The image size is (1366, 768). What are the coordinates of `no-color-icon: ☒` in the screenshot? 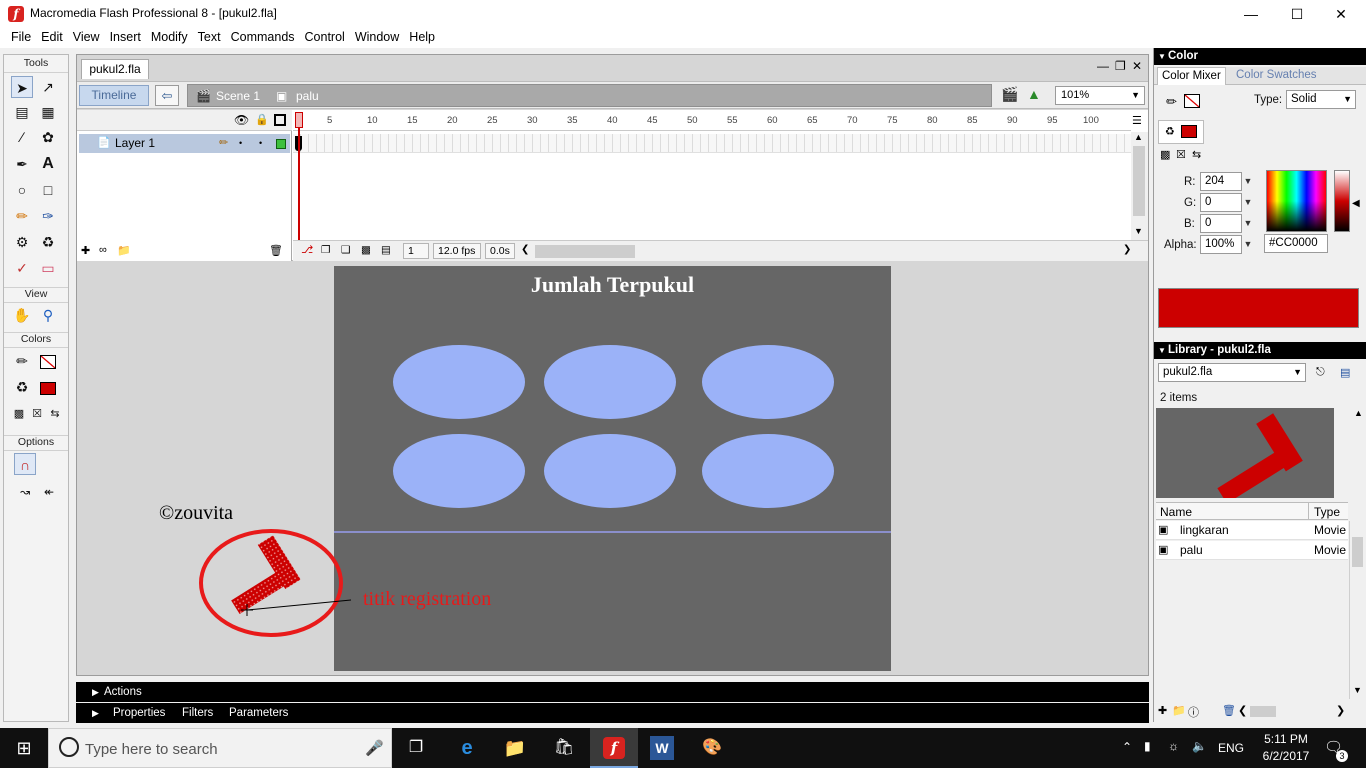 It's located at (1181, 154).